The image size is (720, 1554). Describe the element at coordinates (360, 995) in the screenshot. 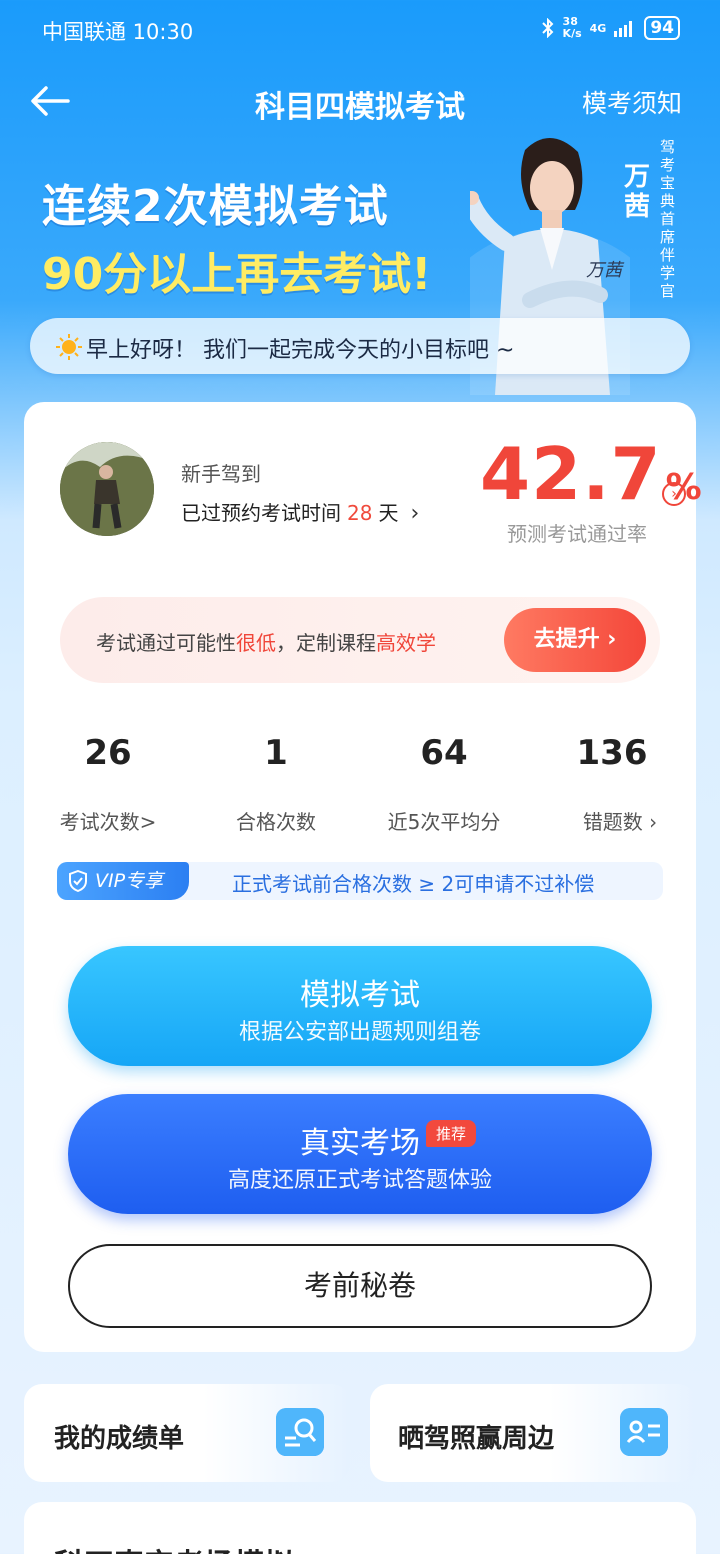

I see `mock-exam-title: 模拟考试` at that location.